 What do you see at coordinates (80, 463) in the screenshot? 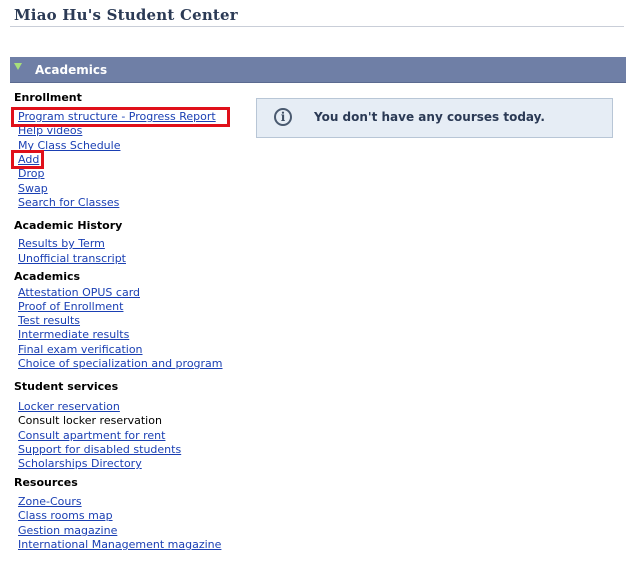
I see `link-scholarships-directory: Scholarships Directory` at bounding box center [80, 463].